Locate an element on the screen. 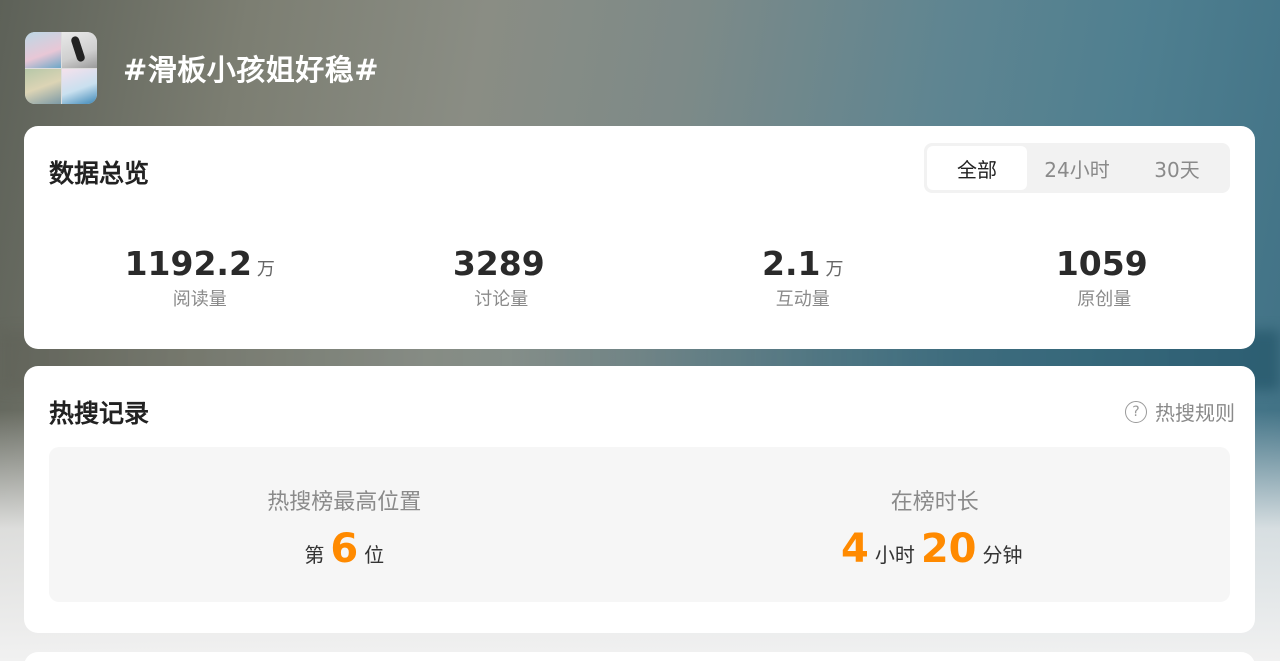  stat-value: 3289 is located at coordinates (498, 263).